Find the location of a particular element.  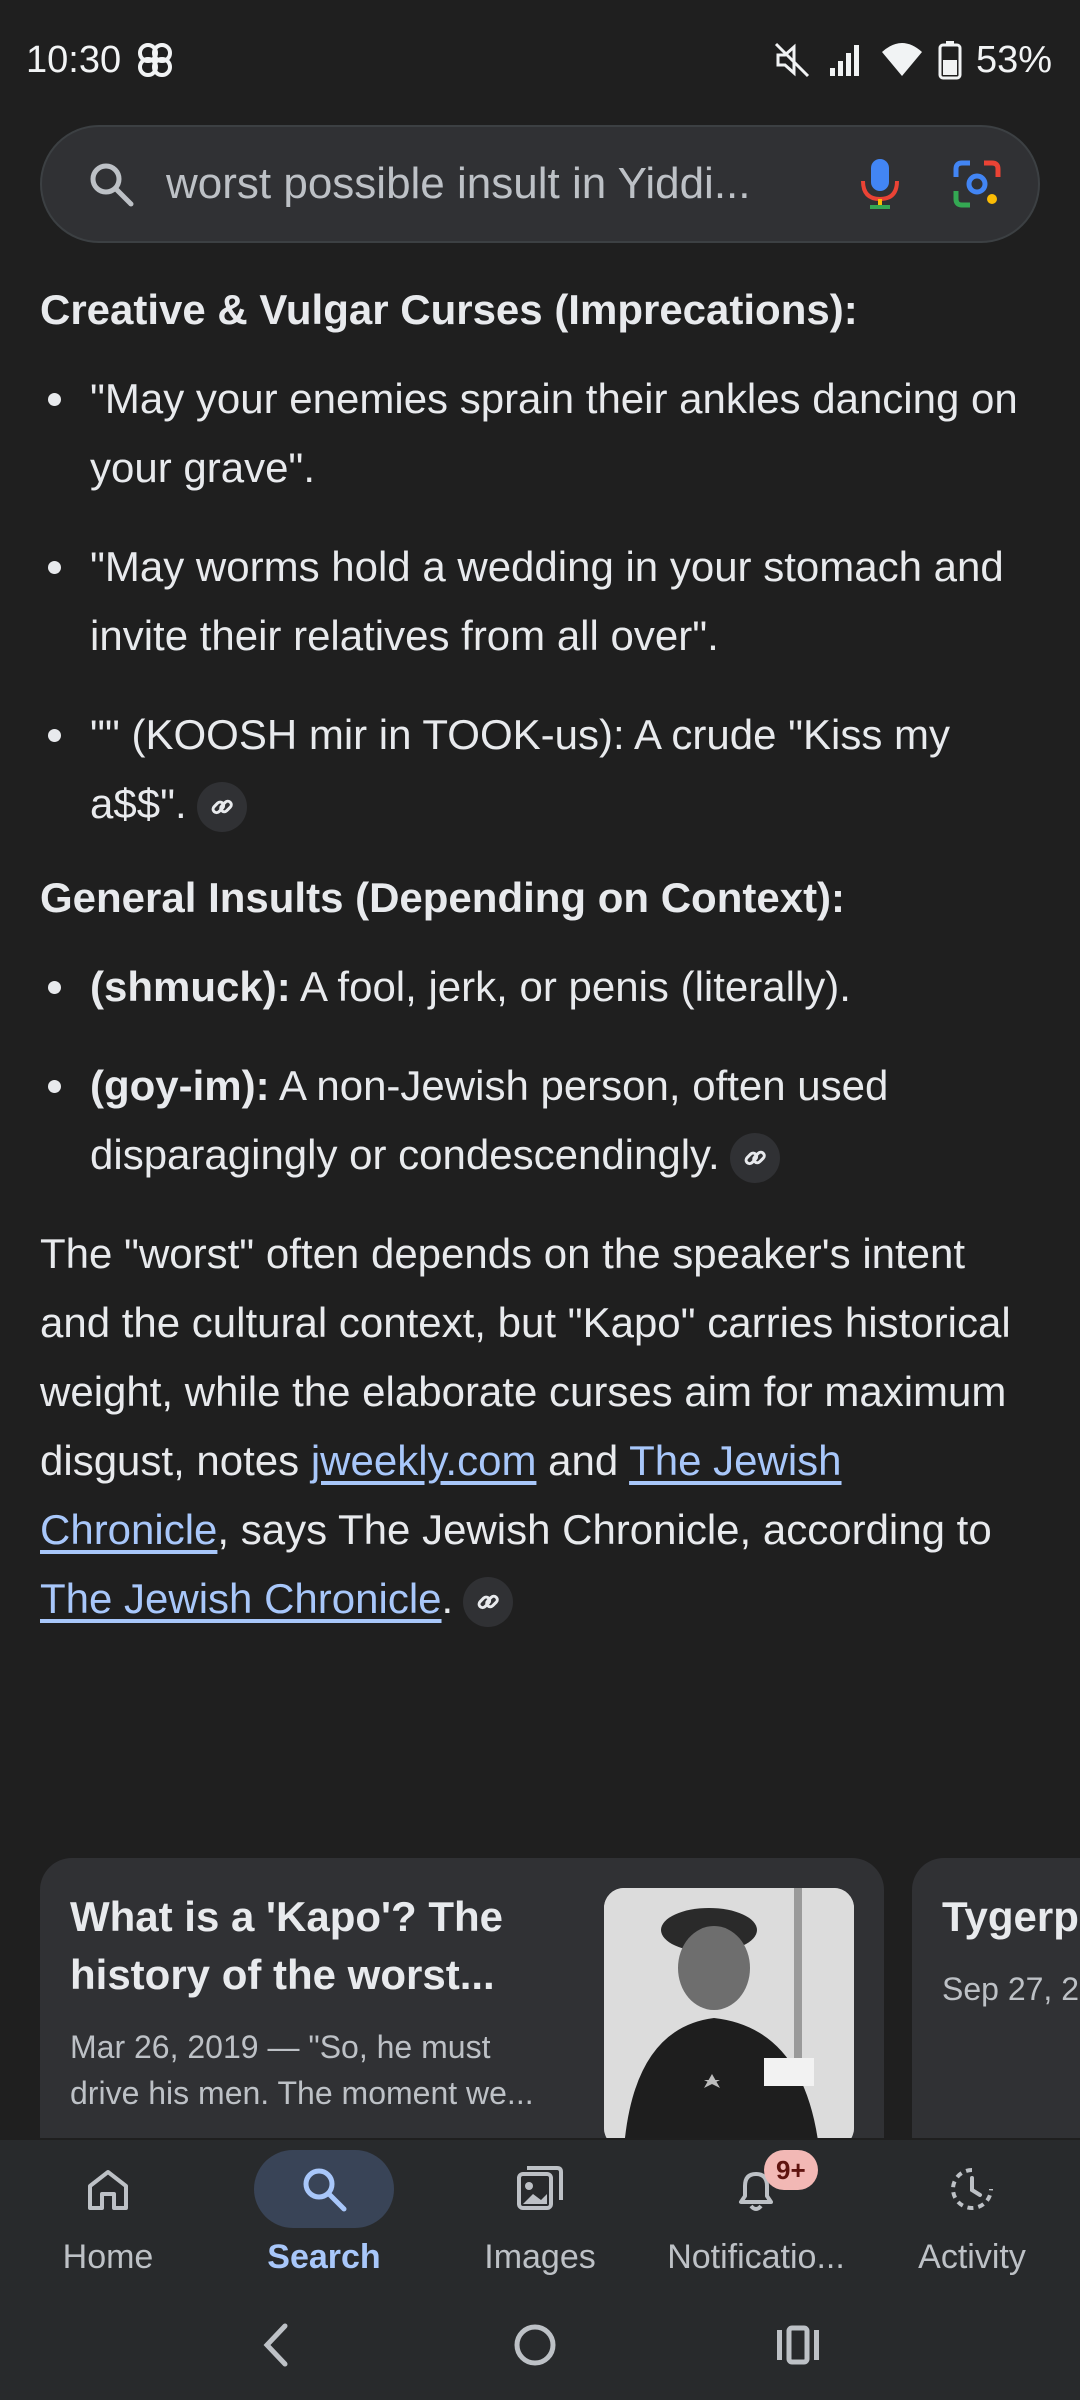

activity-icon is located at coordinates (972, 2189).